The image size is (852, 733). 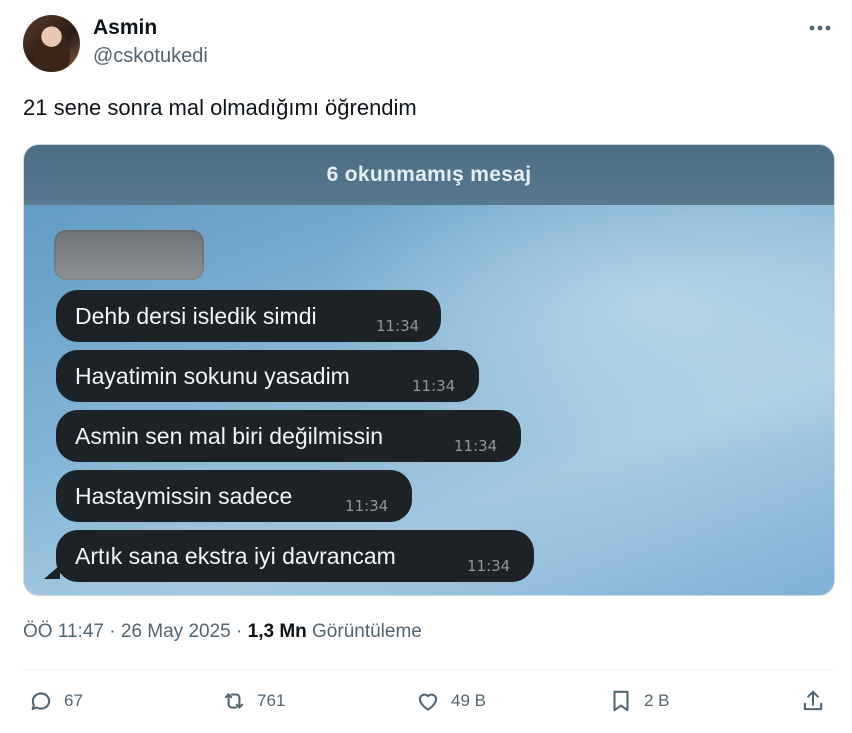 What do you see at coordinates (820, 28) in the screenshot?
I see `more-options-icon` at bounding box center [820, 28].